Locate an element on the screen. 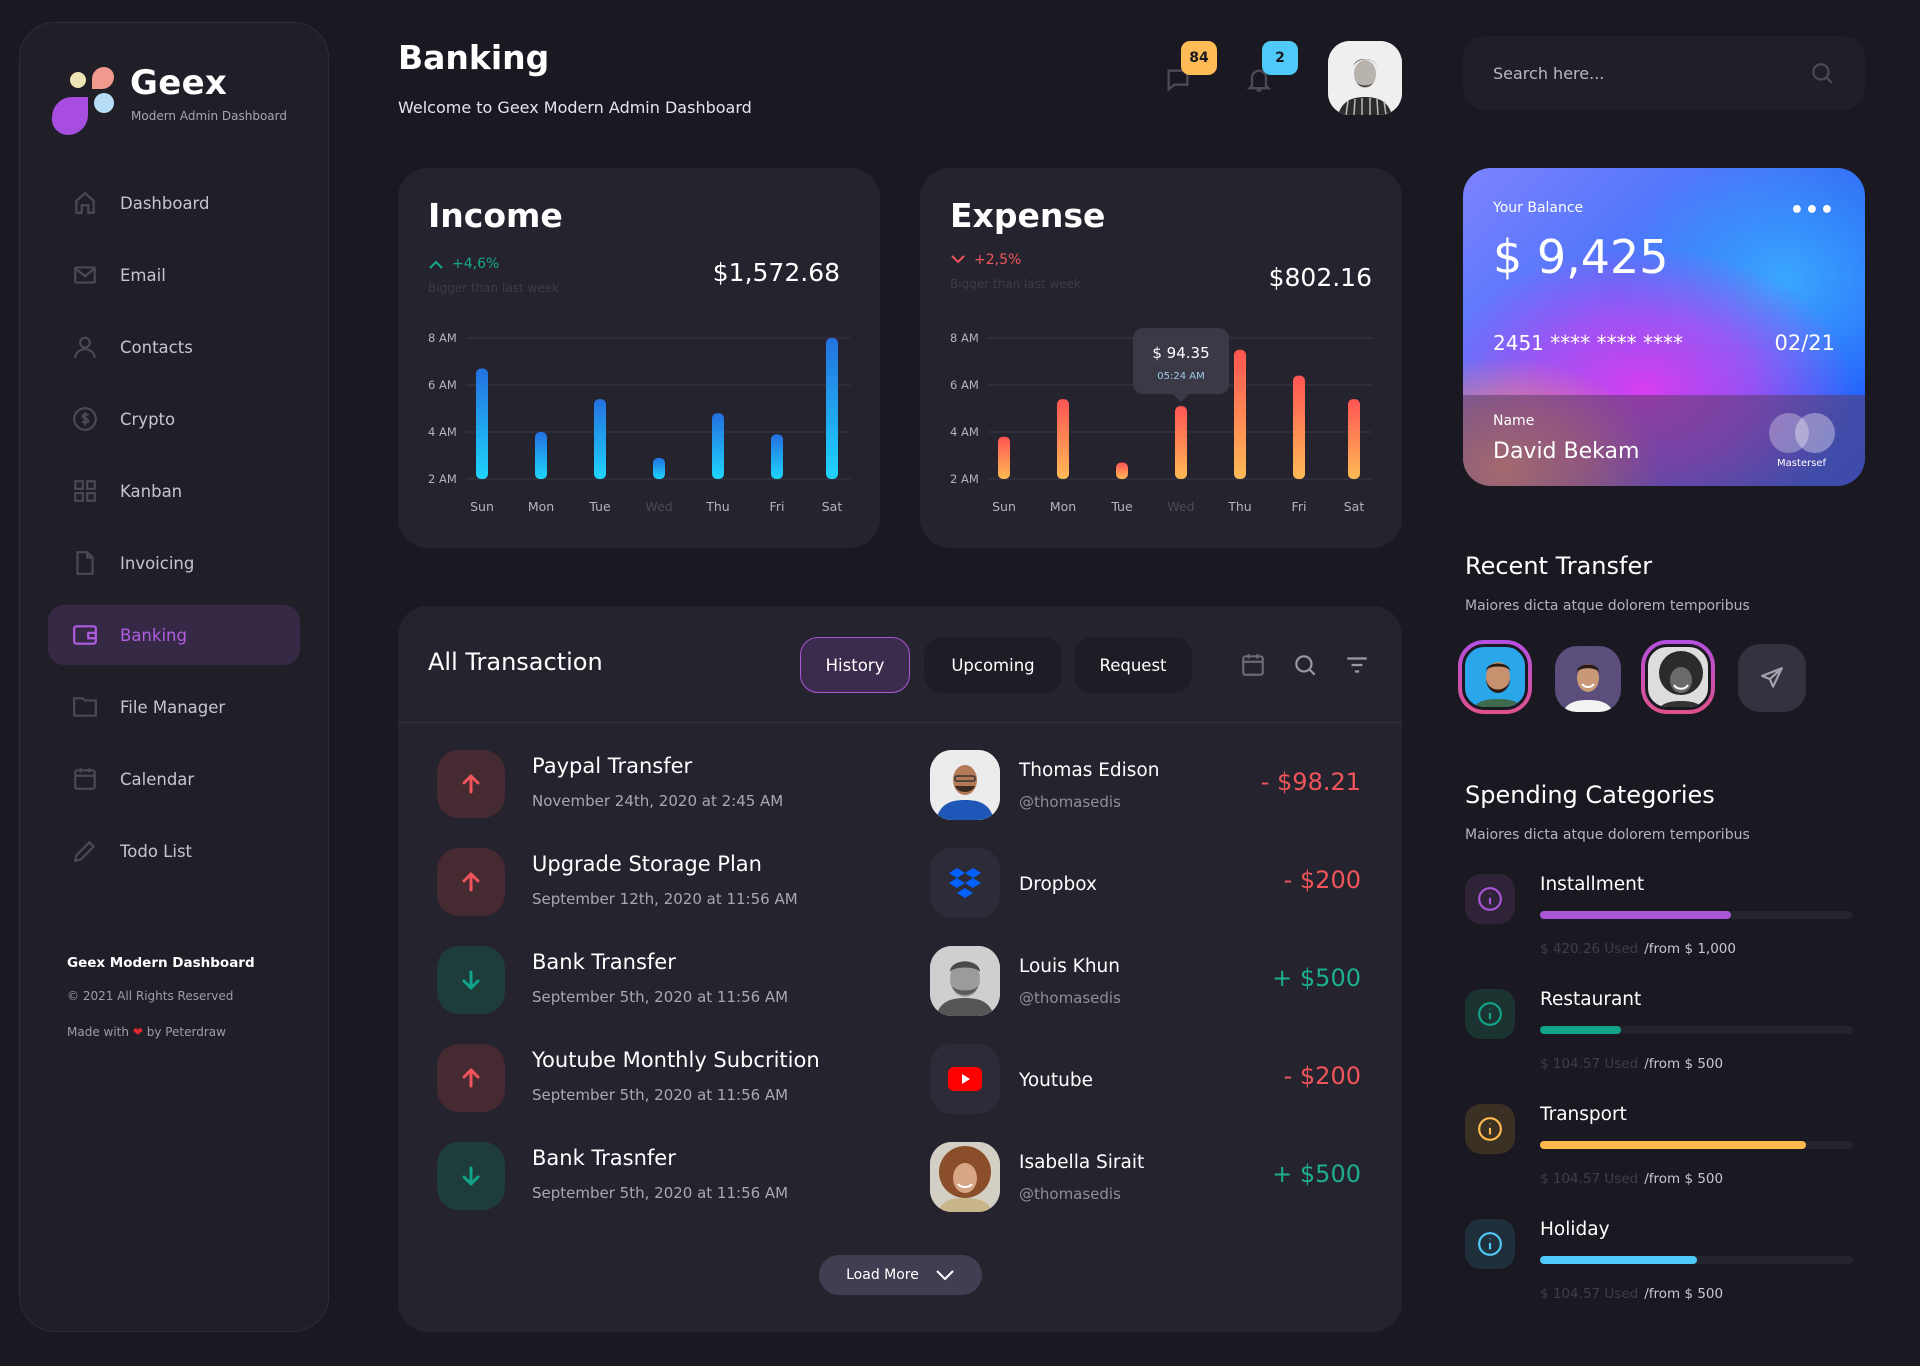 The width and height of the screenshot is (1920, 1366). sidebar-item-label: Dashboard is located at coordinates (165, 203).